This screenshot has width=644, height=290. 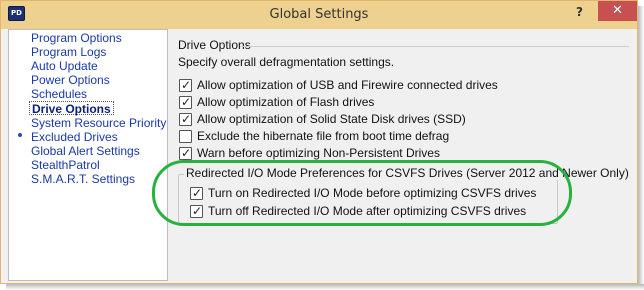 What do you see at coordinates (214, 45) in the screenshot?
I see `group-title: Drive Options` at bounding box center [214, 45].